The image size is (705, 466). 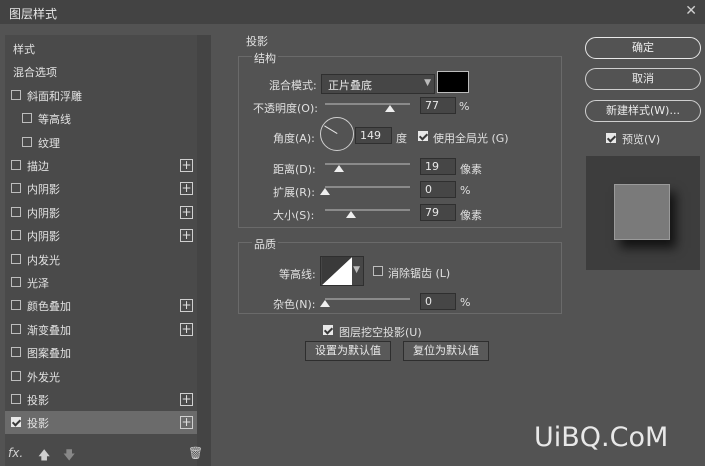 I want to click on size-slider-thumb, so click(x=350, y=214).